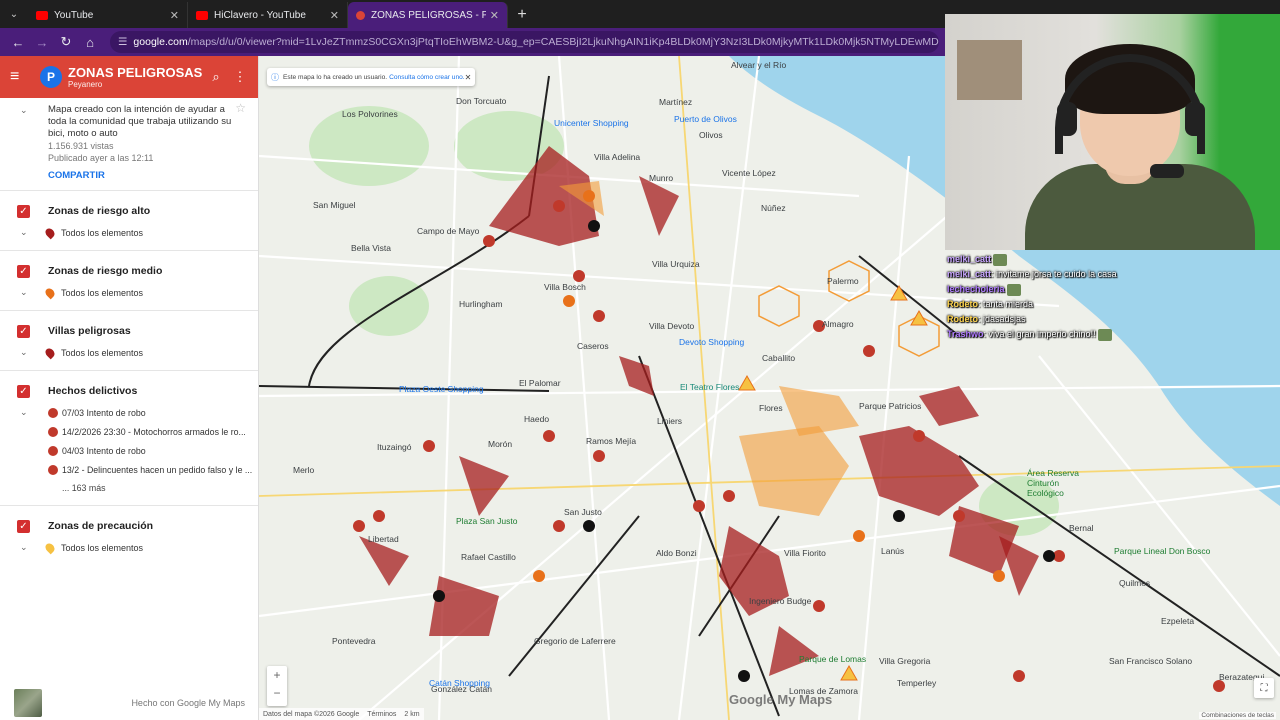 Image resolution: width=1280 pixels, height=720 pixels. Describe the element at coordinates (1039, 334) in the screenshot. I see `chat-text: : viva el gran imperio chino!!` at that location.